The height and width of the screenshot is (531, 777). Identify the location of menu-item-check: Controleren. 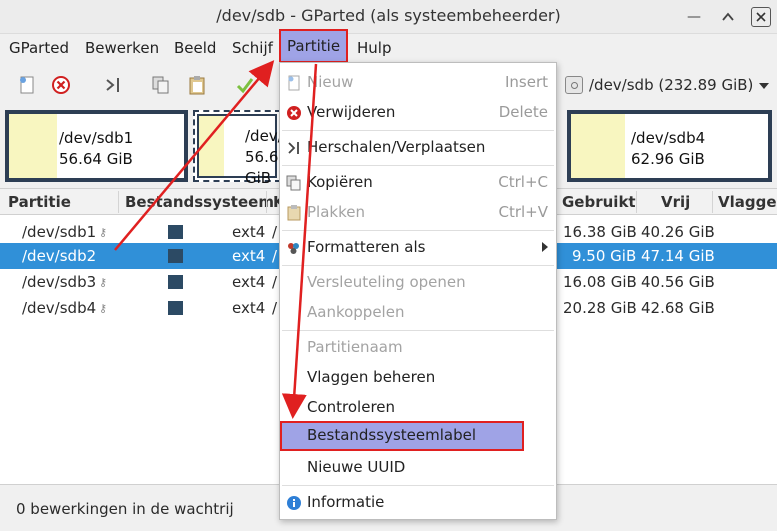
(418, 408).